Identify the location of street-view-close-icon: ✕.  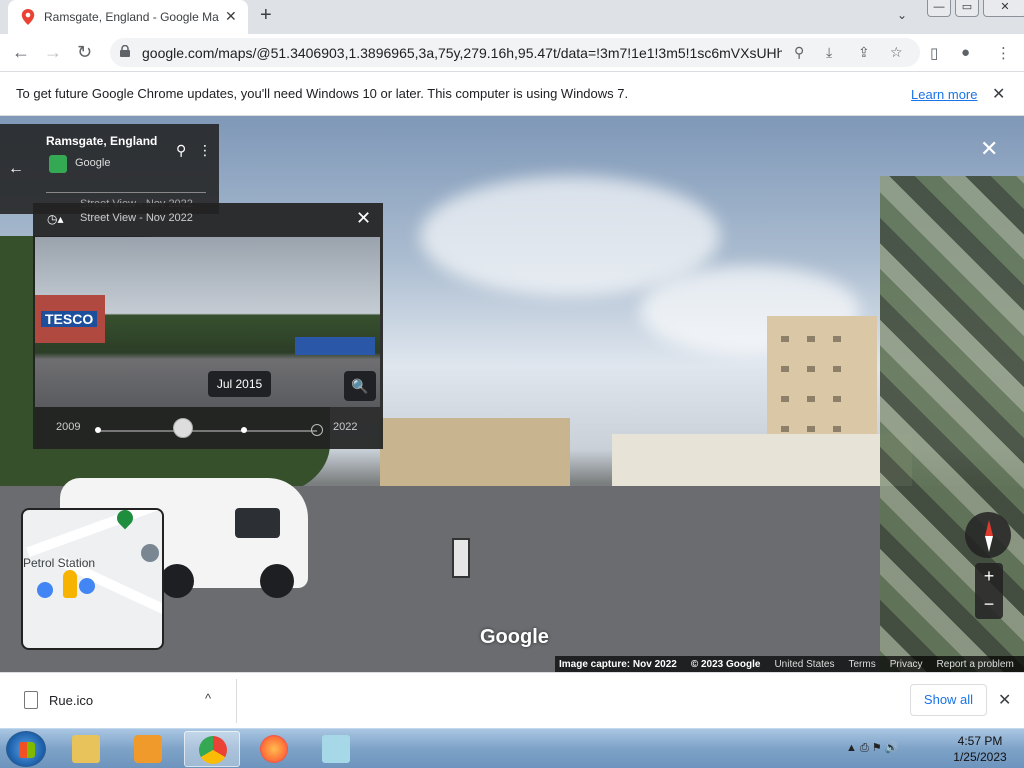
(989, 149).